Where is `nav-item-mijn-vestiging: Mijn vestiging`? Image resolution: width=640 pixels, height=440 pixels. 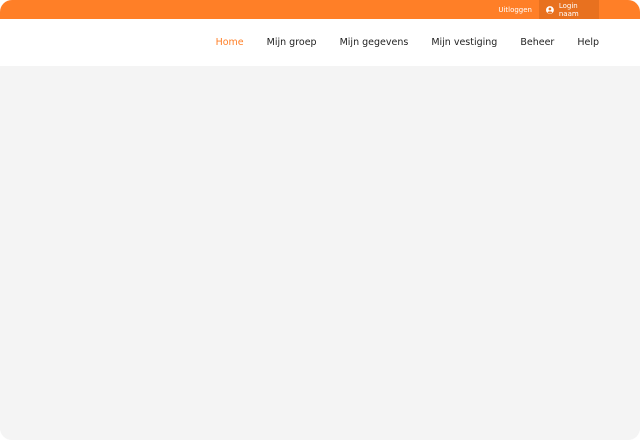
nav-item-mijn-vestiging: Mijn vestiging is located at coordinates (464, 42).